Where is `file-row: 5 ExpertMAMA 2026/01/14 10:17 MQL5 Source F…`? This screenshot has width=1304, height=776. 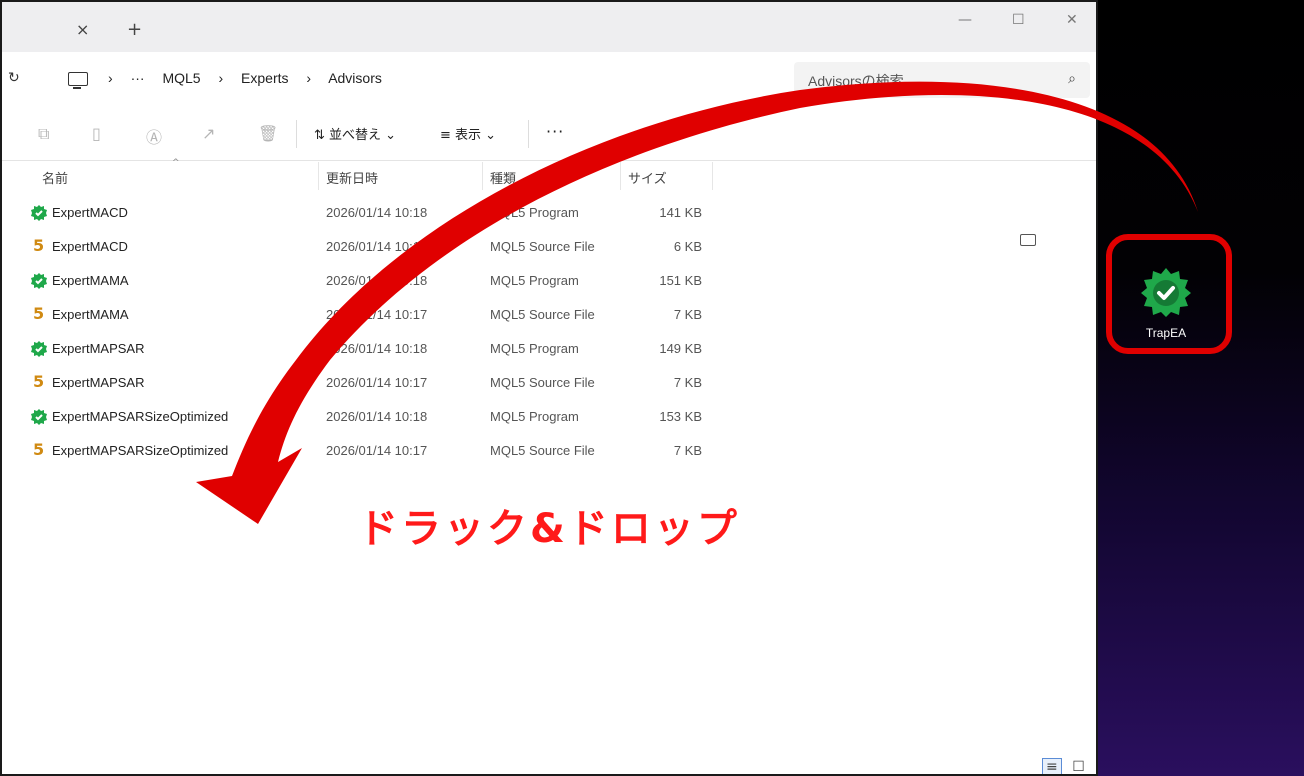 file-row: 5 ExpertMAMA 2026/01/14 10:17 MQL5 Source F… is located at coordinates (362, 315).